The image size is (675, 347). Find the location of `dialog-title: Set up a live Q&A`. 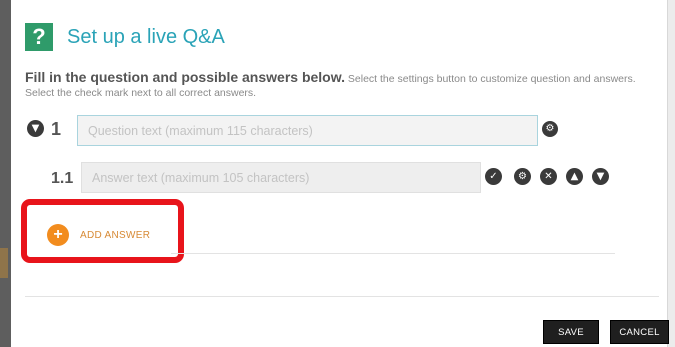

dialog-title: Set up a live Q&A is located at coordinates (146, 36).